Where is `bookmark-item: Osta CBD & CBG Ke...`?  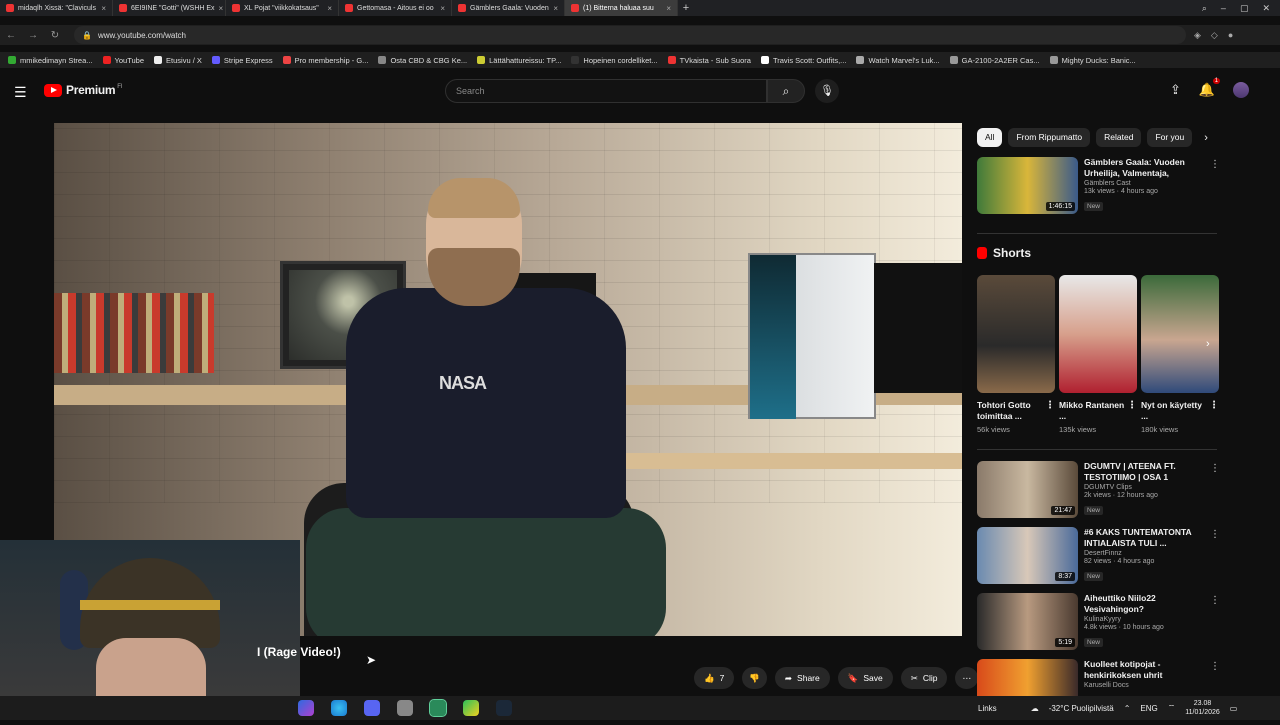
bookmark-item: Osta CBD & CBG Ke... is located at coordinates (422, 60).